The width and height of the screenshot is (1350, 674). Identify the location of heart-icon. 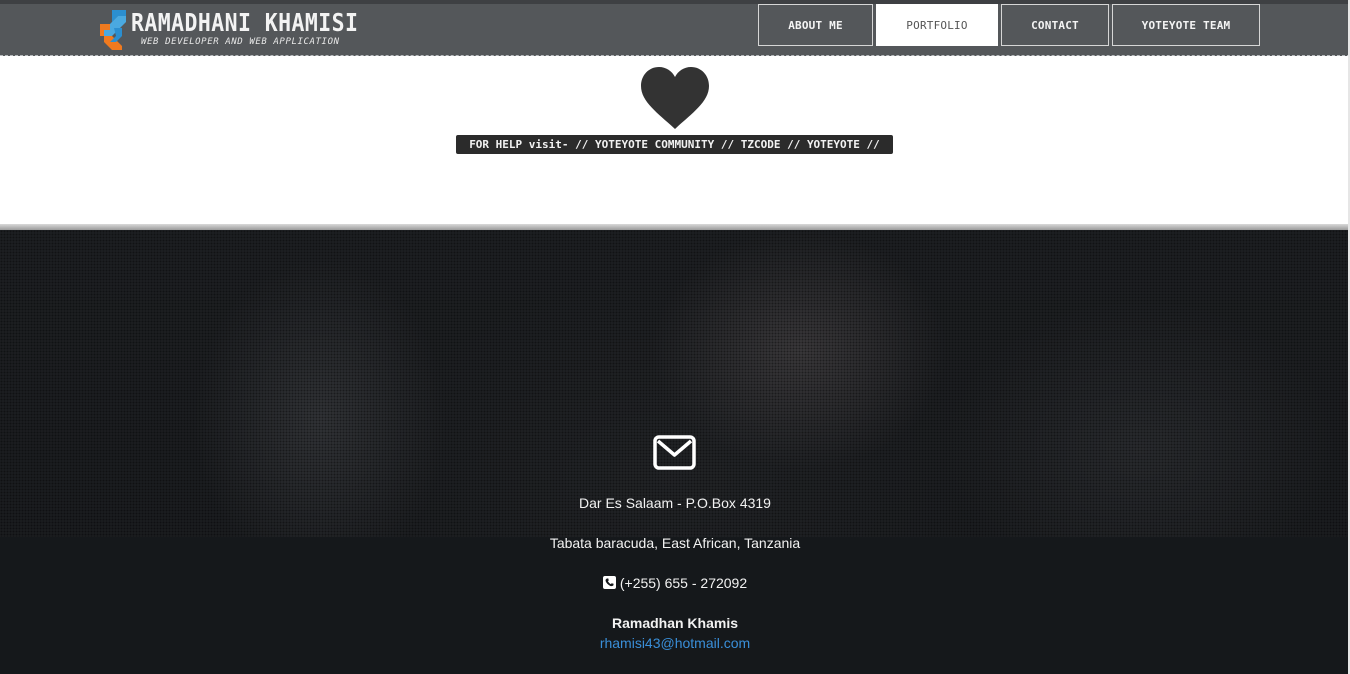
(675, 98).